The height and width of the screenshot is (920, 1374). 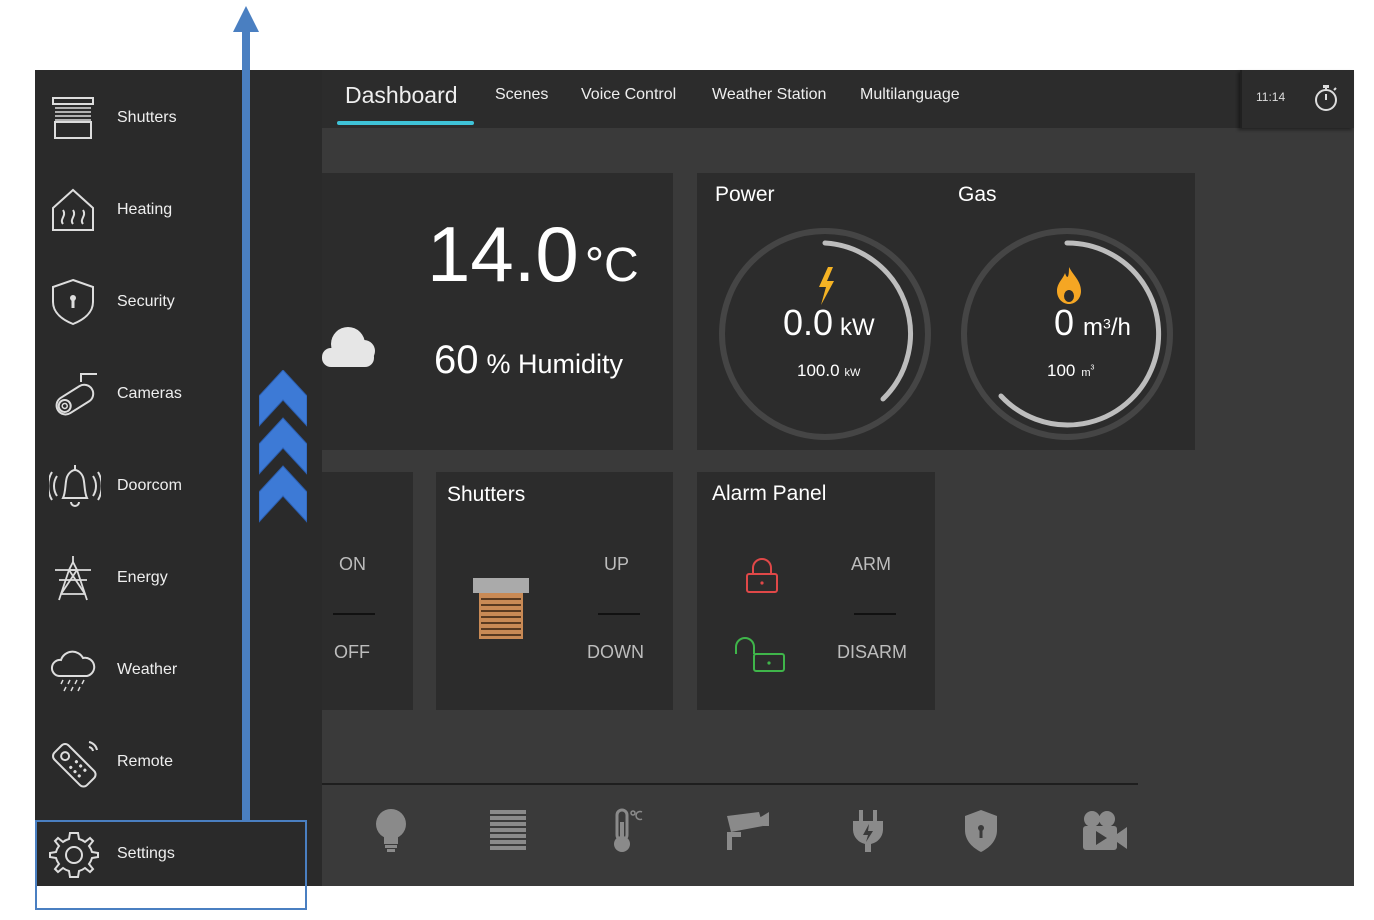 I want to click on shield-icon, so click(x=981, y=831).